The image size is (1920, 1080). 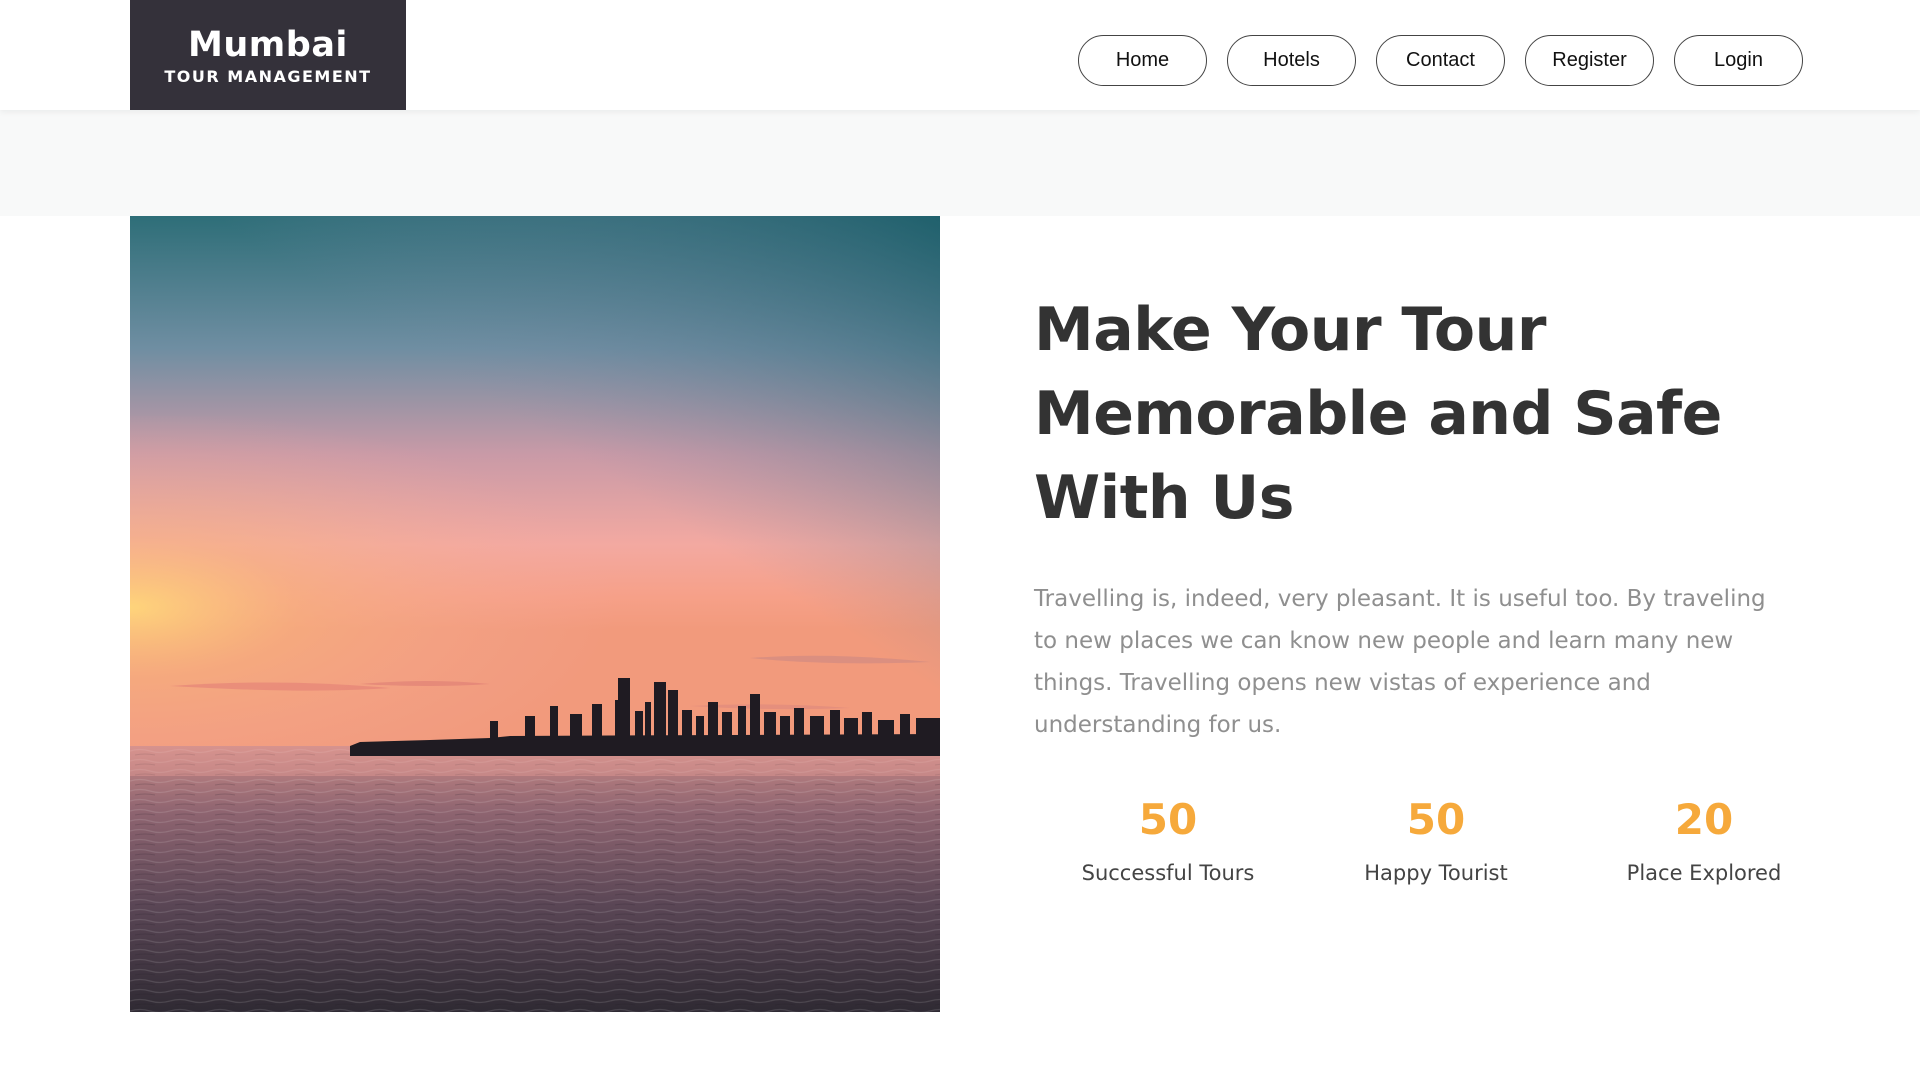 What do you see at coordinates (1589, 60) in the screenshot?
I see `nav-register-button: Register` at bounding box center [1589, 60].